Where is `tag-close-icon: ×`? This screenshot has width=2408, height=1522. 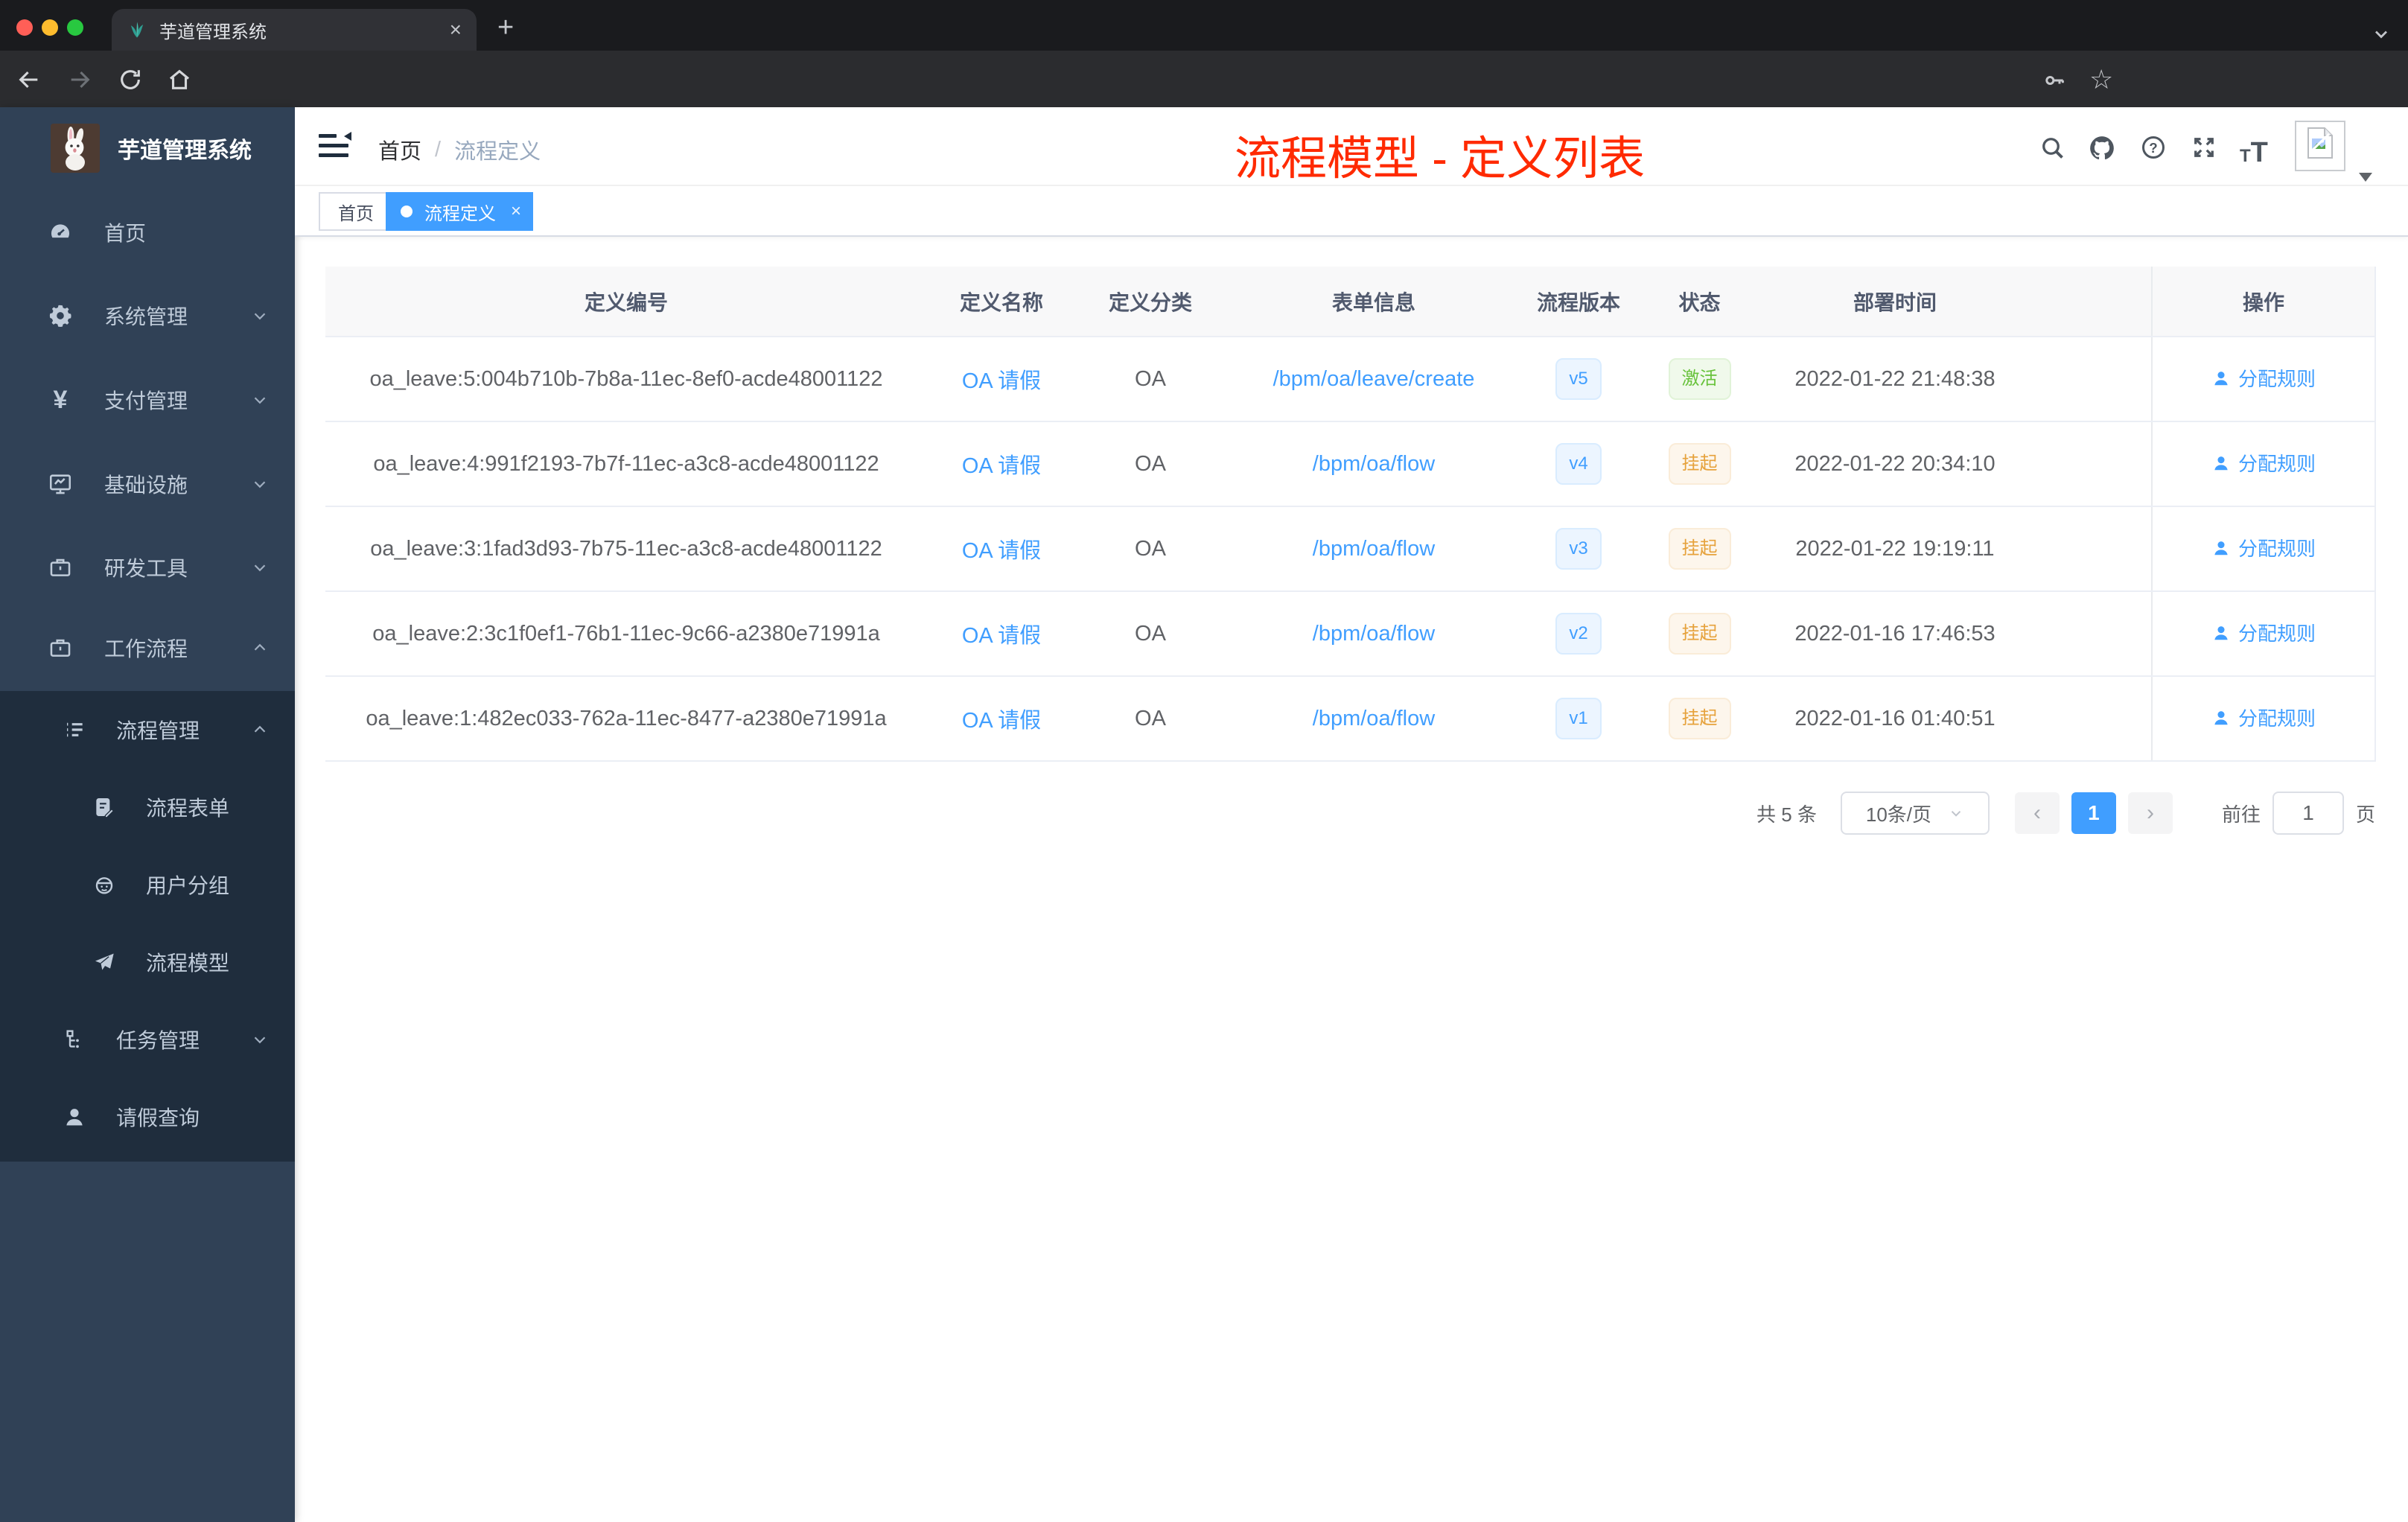
tag-close-icon: × is located at coordinates (516, 211).